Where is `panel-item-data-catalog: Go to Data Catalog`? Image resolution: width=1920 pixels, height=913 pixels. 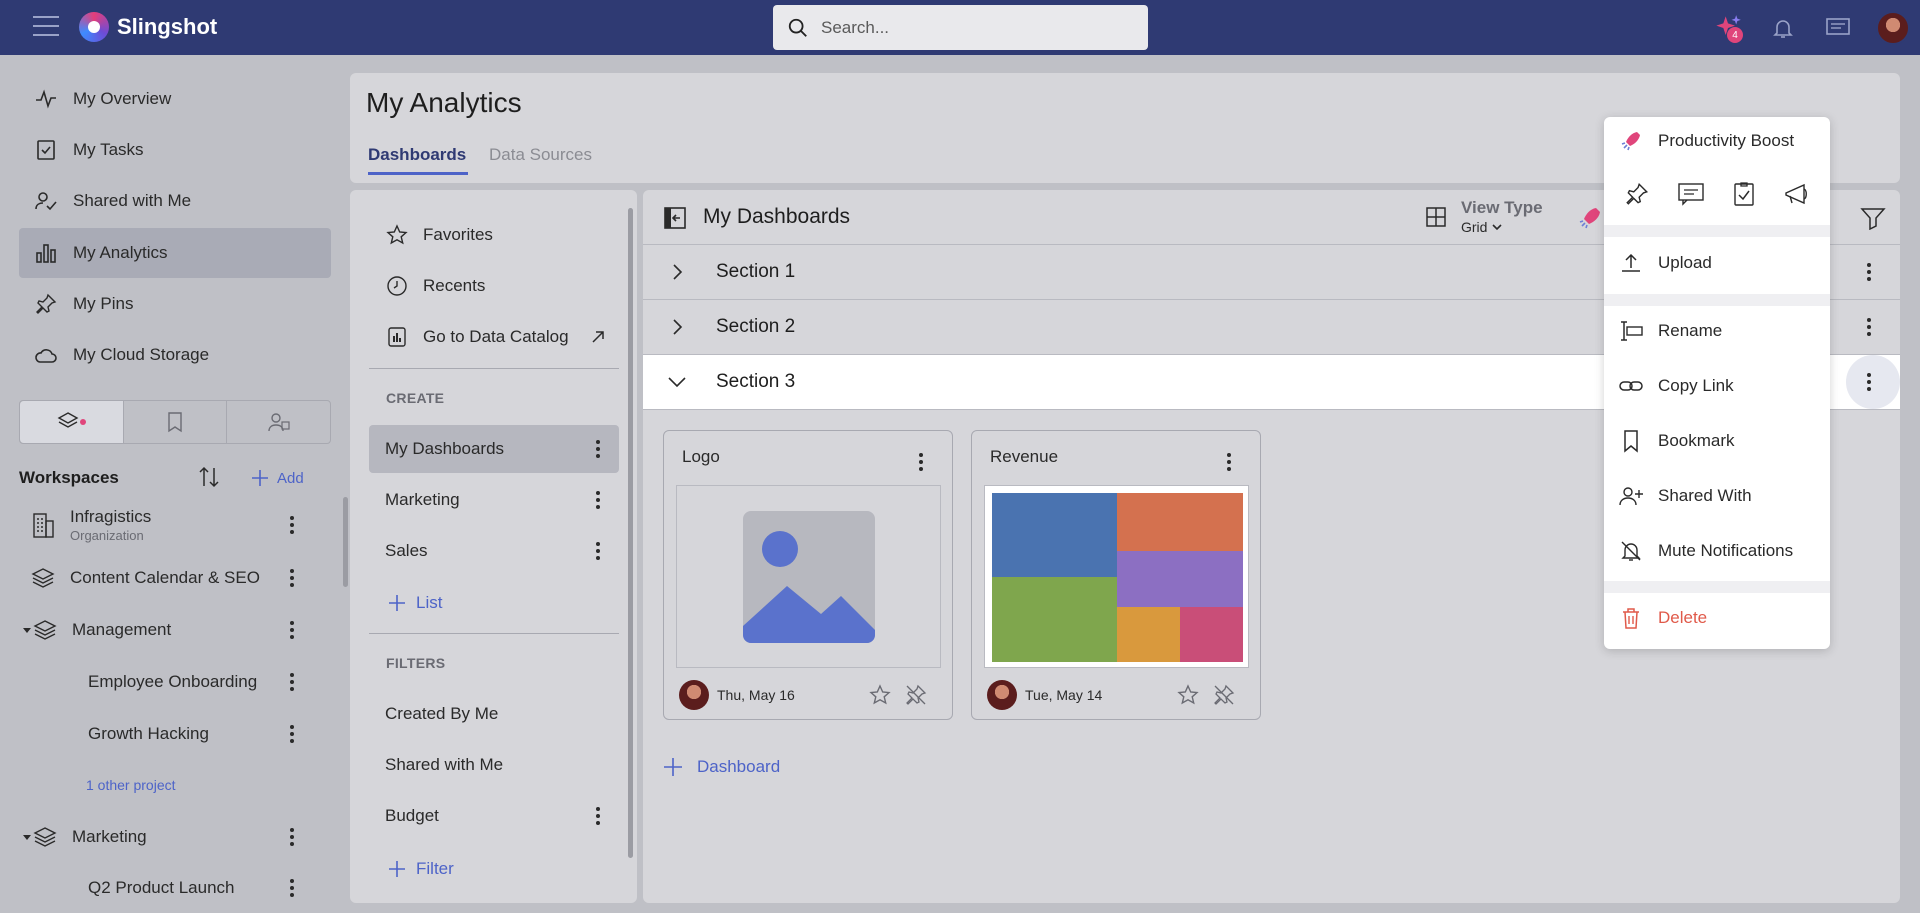 panel-item-data-catalog: Go to Data Catalog is located at coordinates (494, 337).